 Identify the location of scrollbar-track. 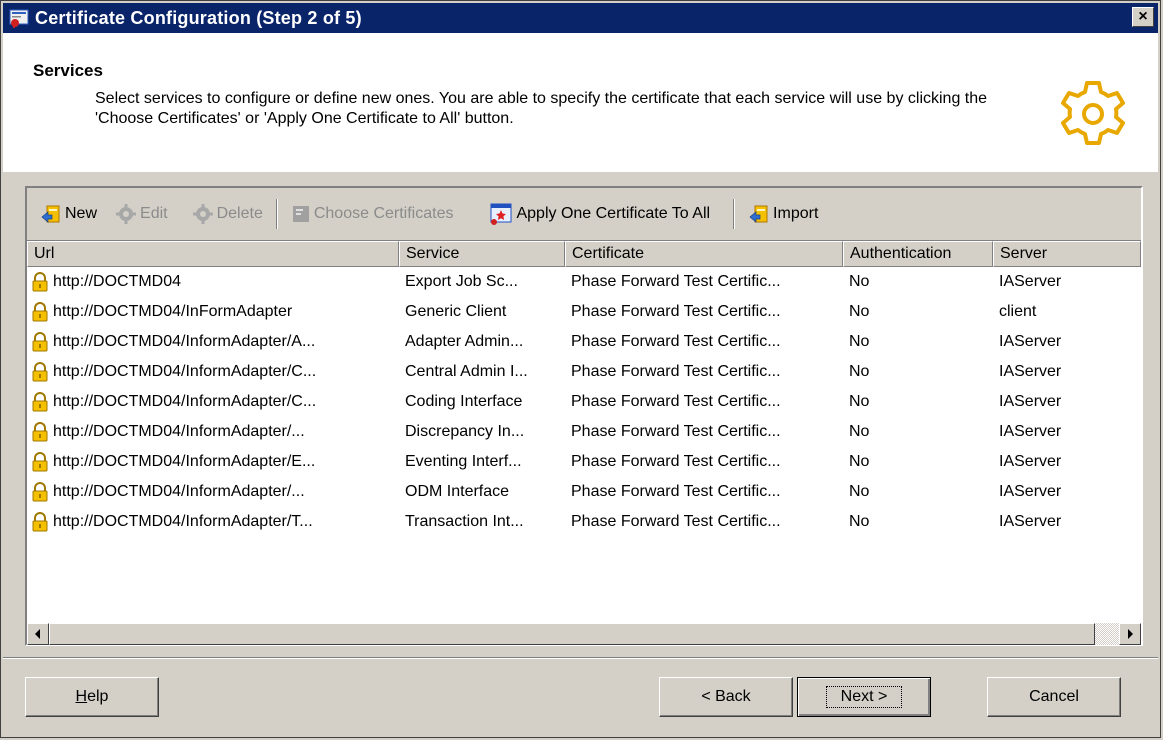
(1107, 634).